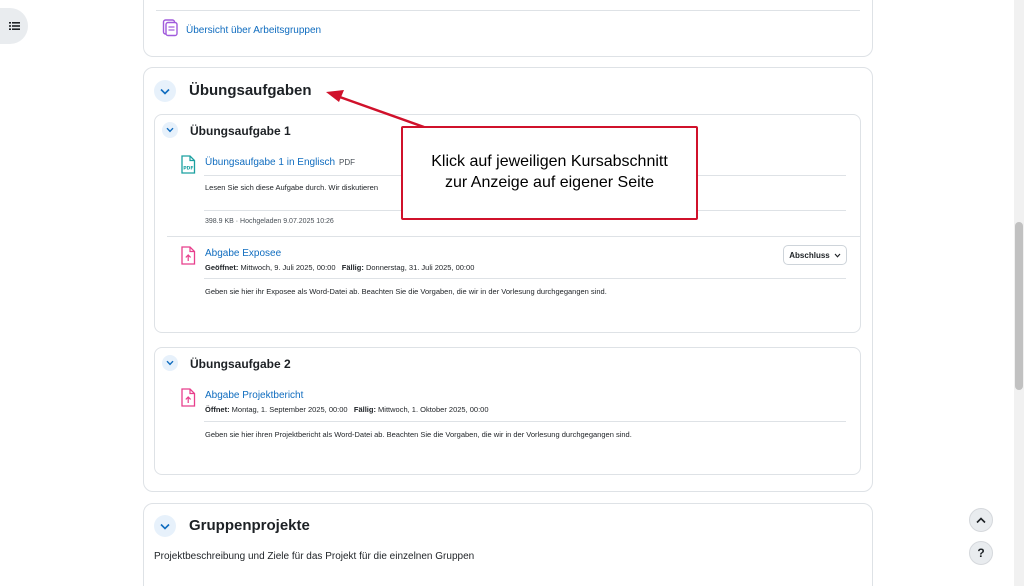  What do you see at coordinates (288, 267) in the screenshot?
I see `opened-date: Mittwoch, 9. Juli 2025, 00:00` at bounding box center [288, 267].